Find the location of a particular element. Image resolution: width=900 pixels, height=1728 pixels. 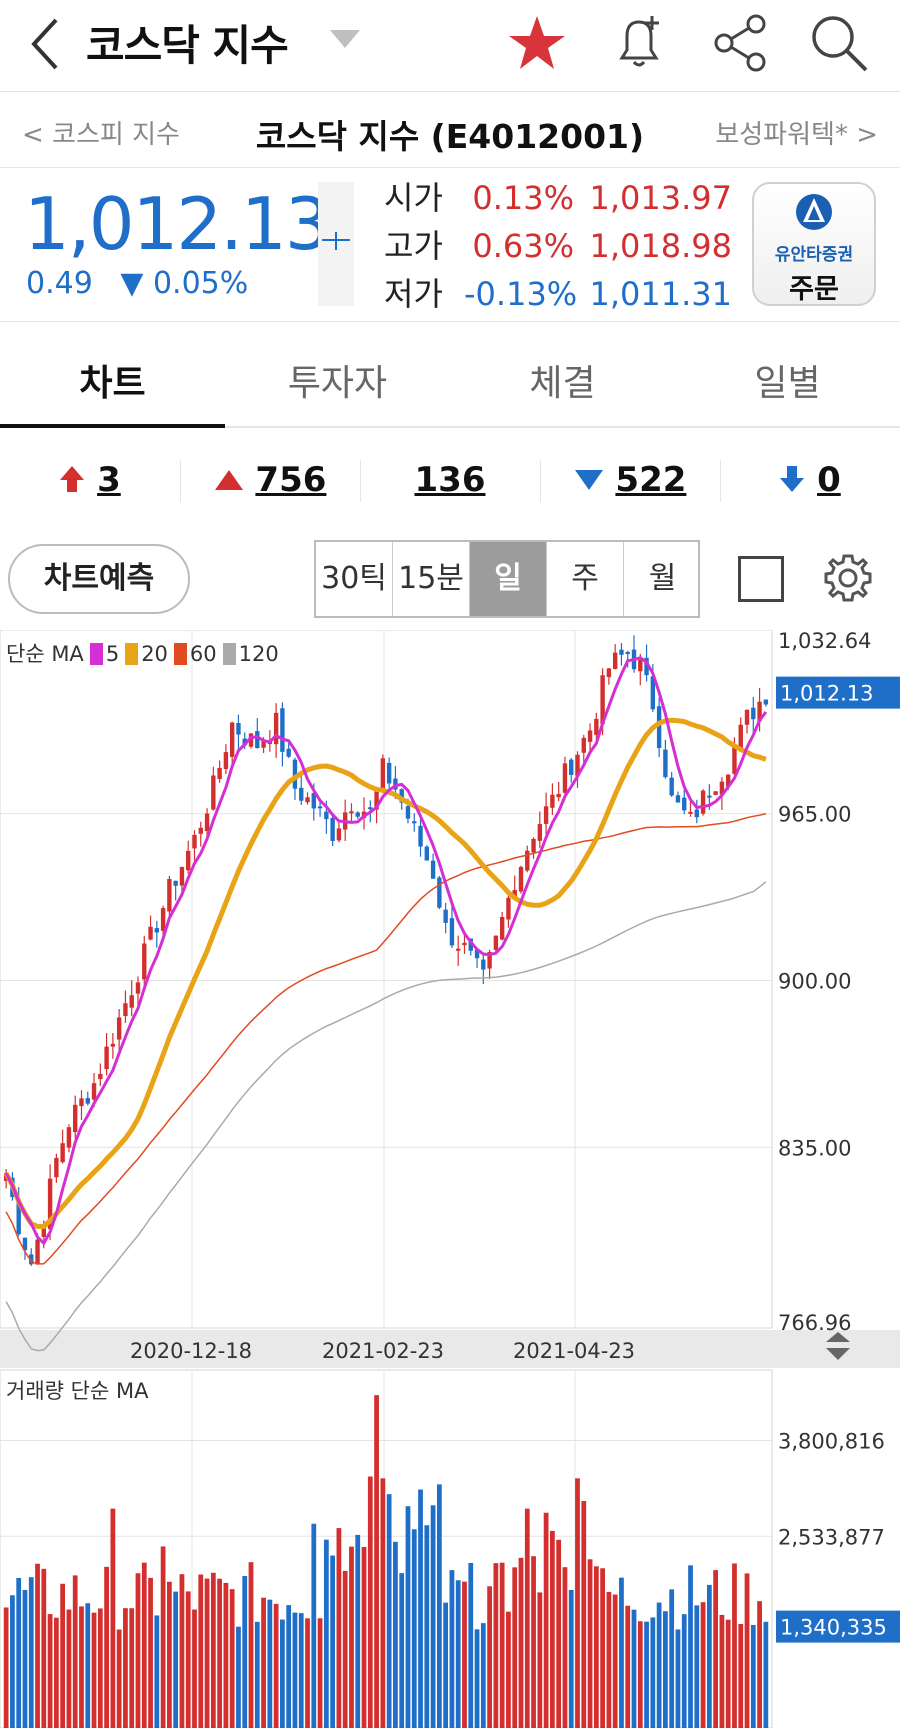

tab-investor: 투자자 is located at coordinates (337, 380).